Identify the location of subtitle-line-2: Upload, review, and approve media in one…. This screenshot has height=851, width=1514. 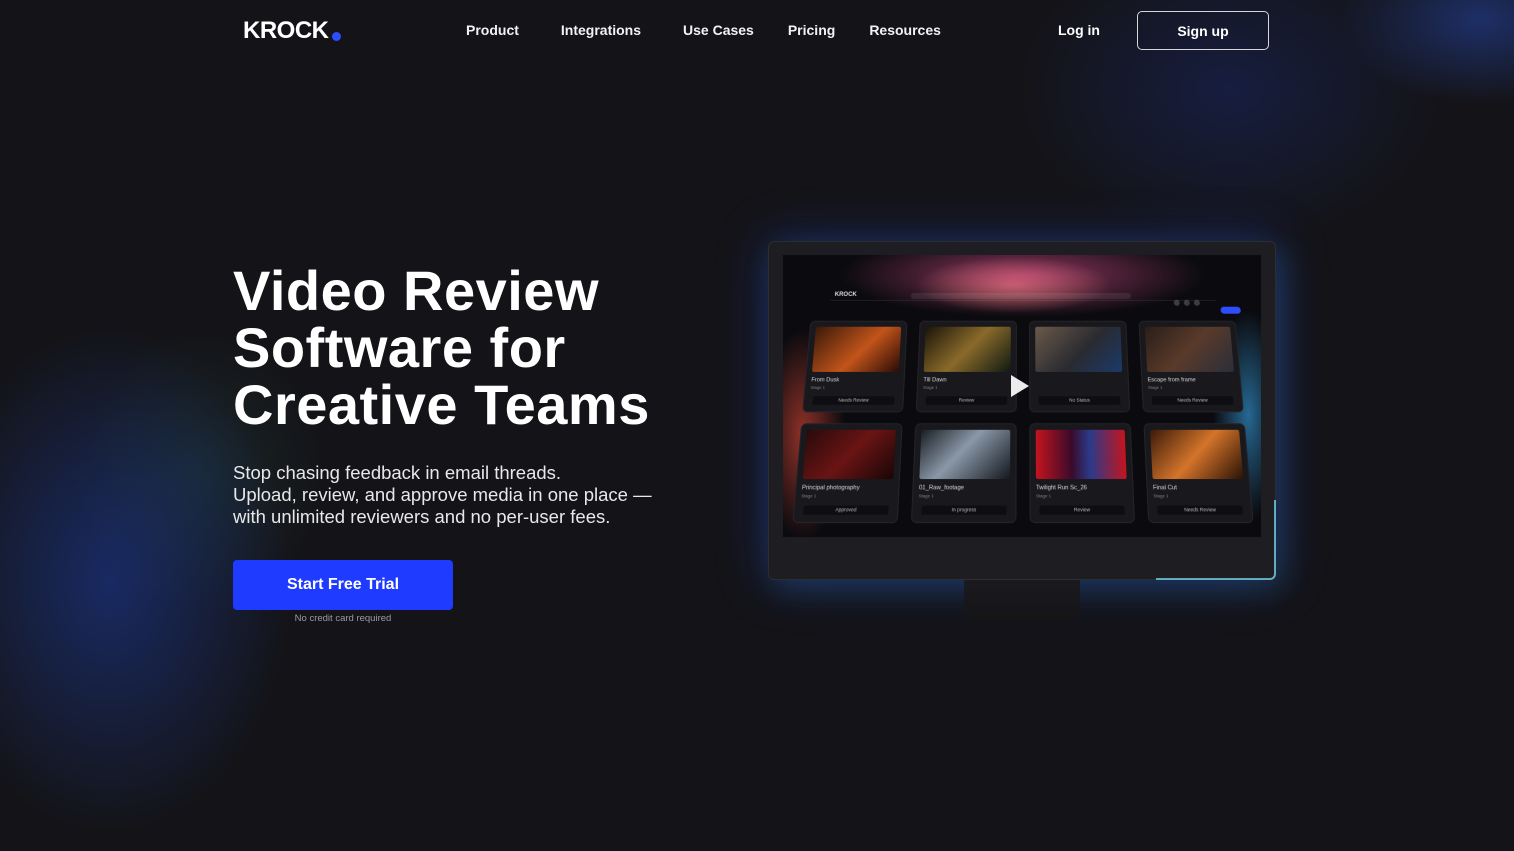
(442, 494).